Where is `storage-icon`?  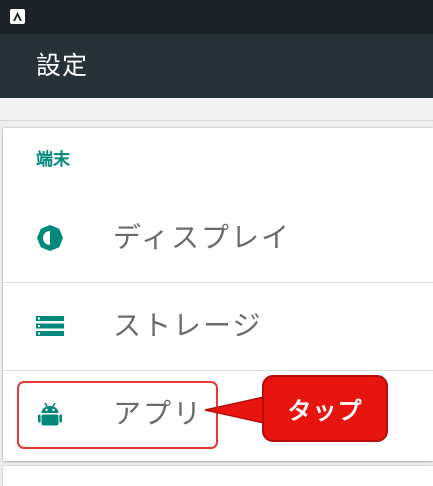
storage-icon is located at coordinates (50, 326).